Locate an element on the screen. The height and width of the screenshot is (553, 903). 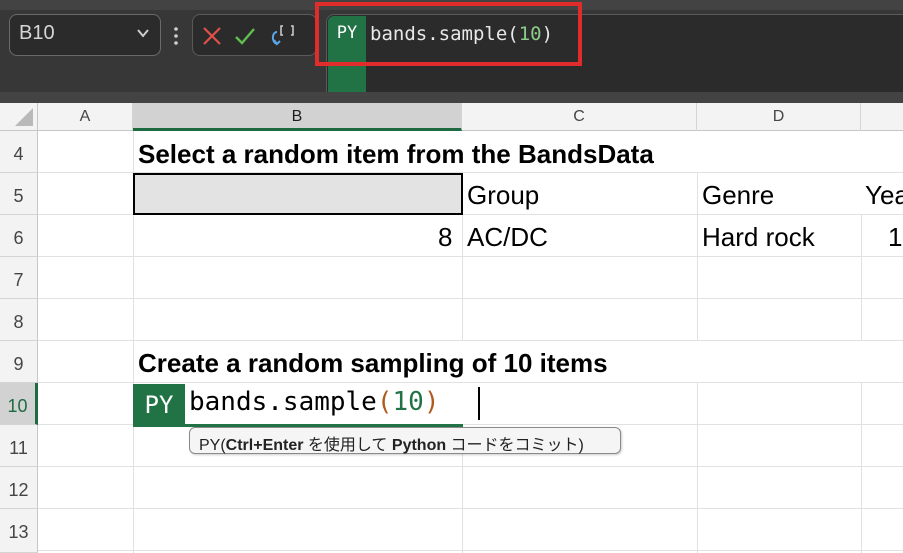
name-box: B10 is located at coordinates (85, 35).